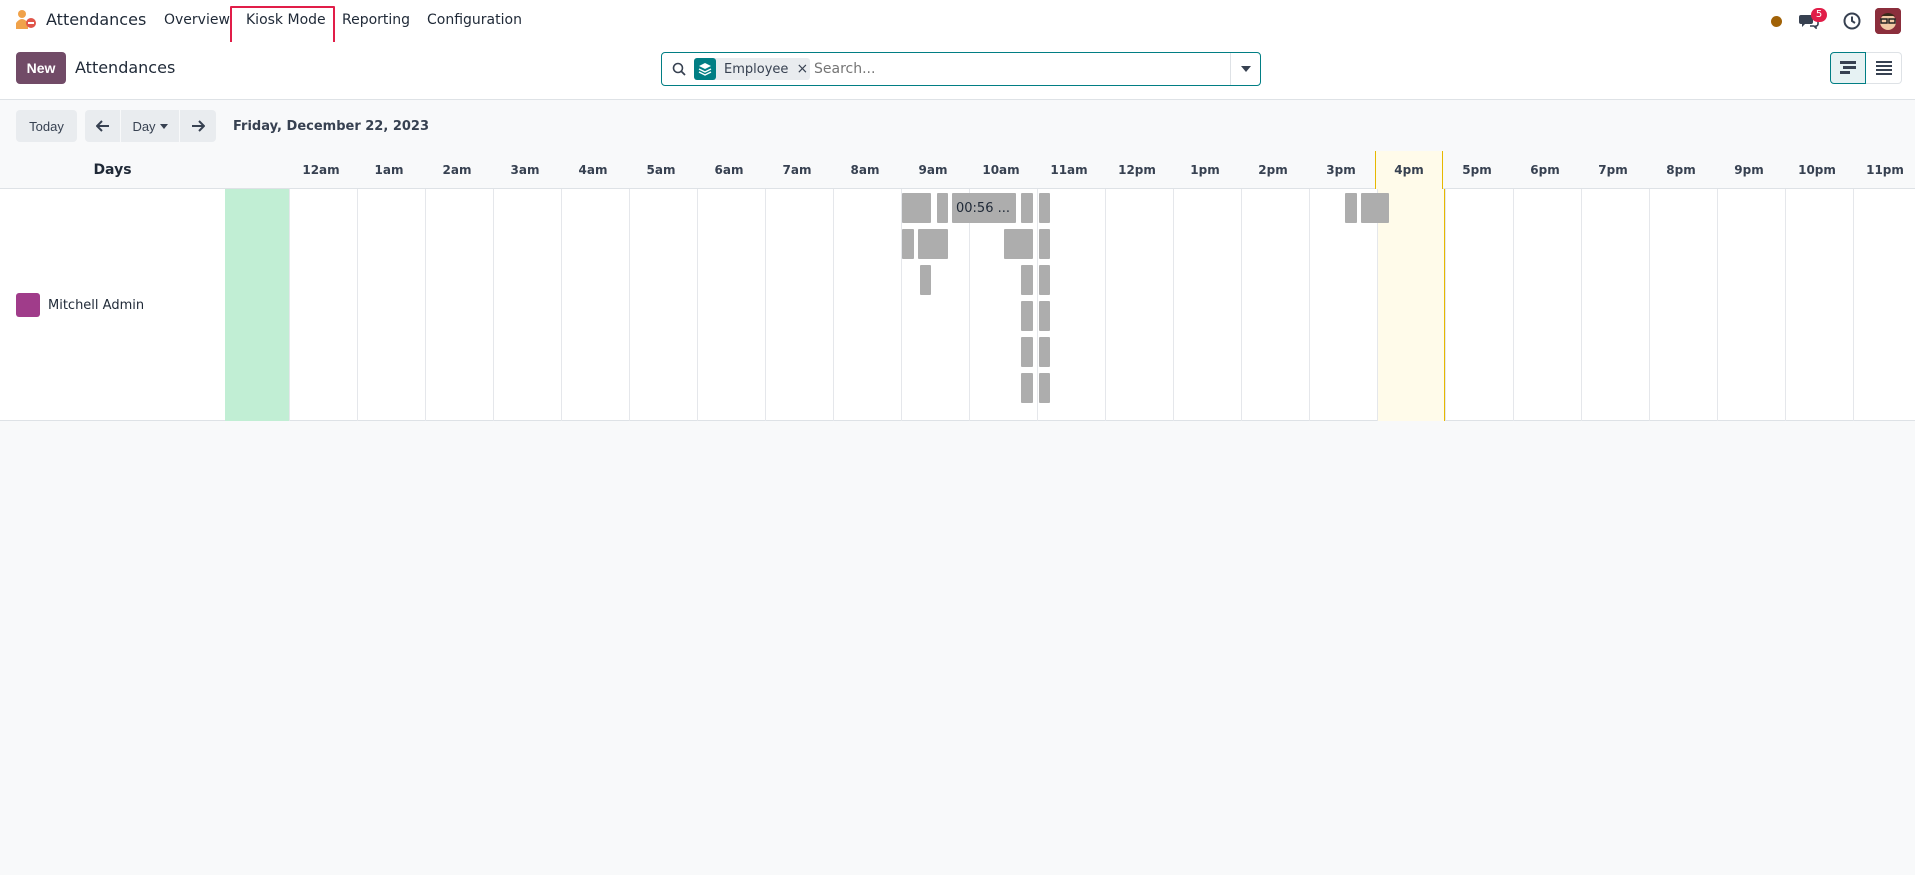 Image resolution: width=1915 pixels, height=875 pixels. Describe the element at coordinates (46, 126) in the screenshot. I see `today-button: Today` at that location.